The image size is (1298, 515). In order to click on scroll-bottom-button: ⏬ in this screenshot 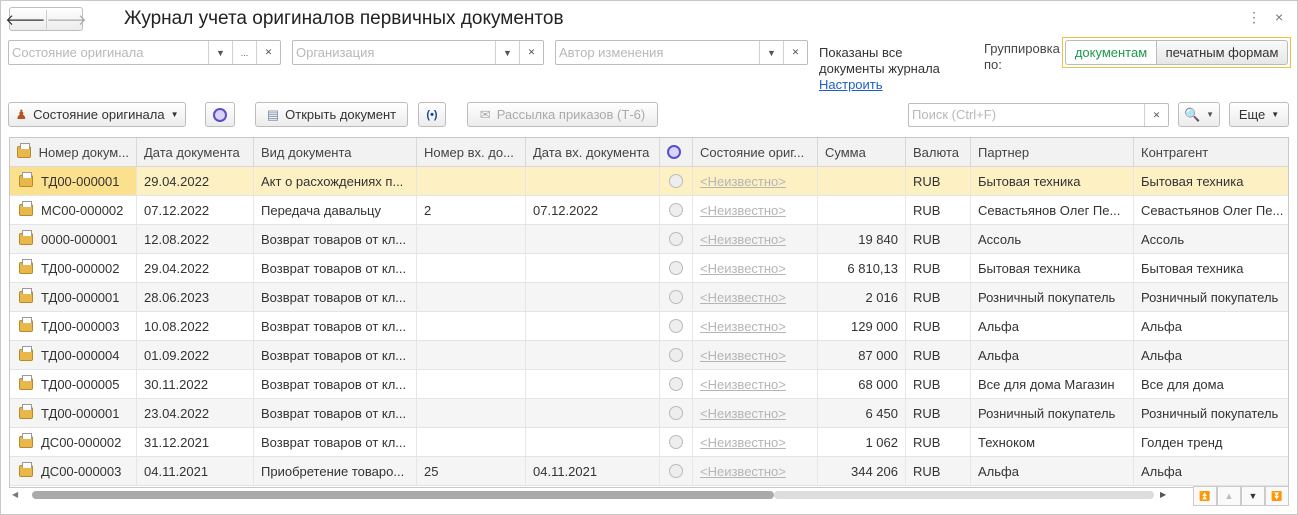, I will do `click(1277, 496)`.